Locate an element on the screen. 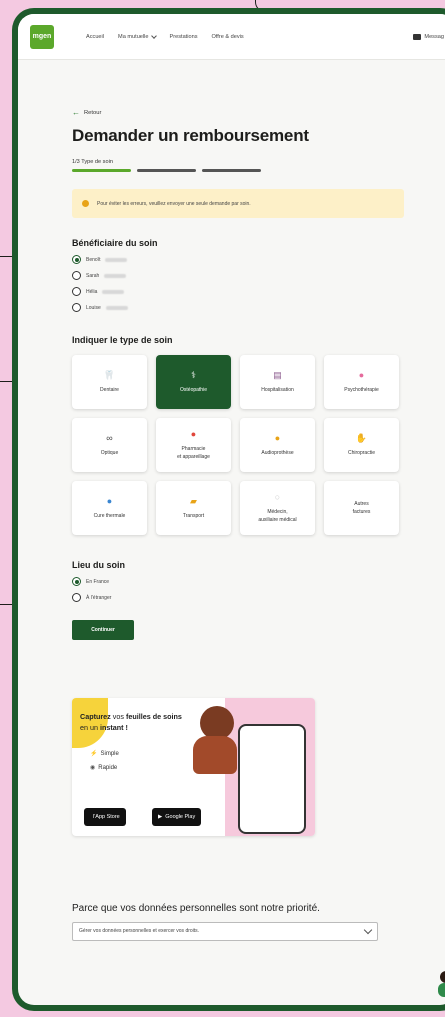 The width and height of the screenshot is (445, 1017). gauge-icon: ◉ is located at coordinates (93, 768).